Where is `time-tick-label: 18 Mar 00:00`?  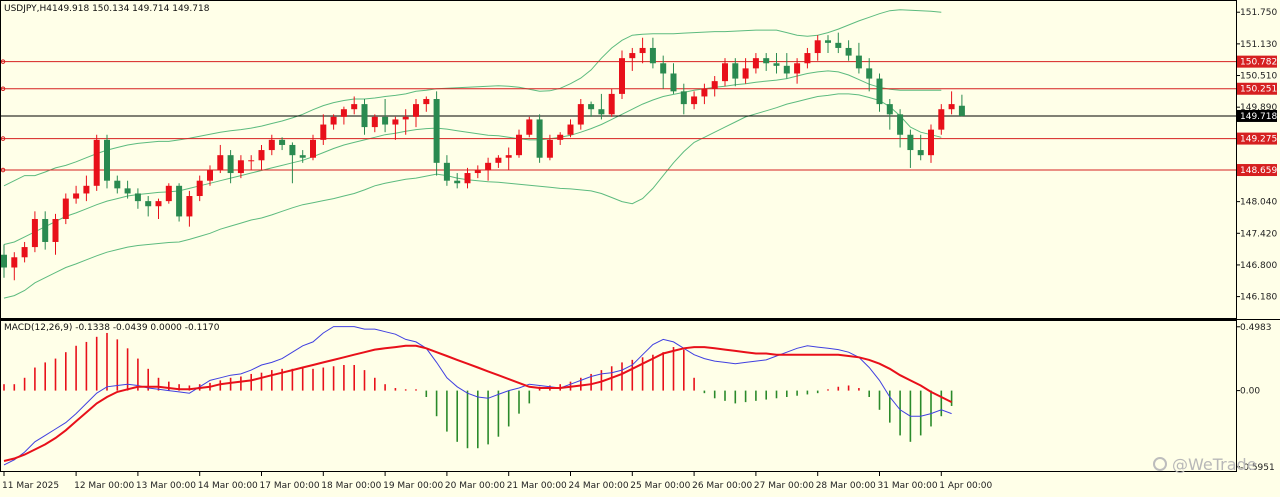
time-tick-label: 18 Mar 00:00 is located at coordinates (351, 486).